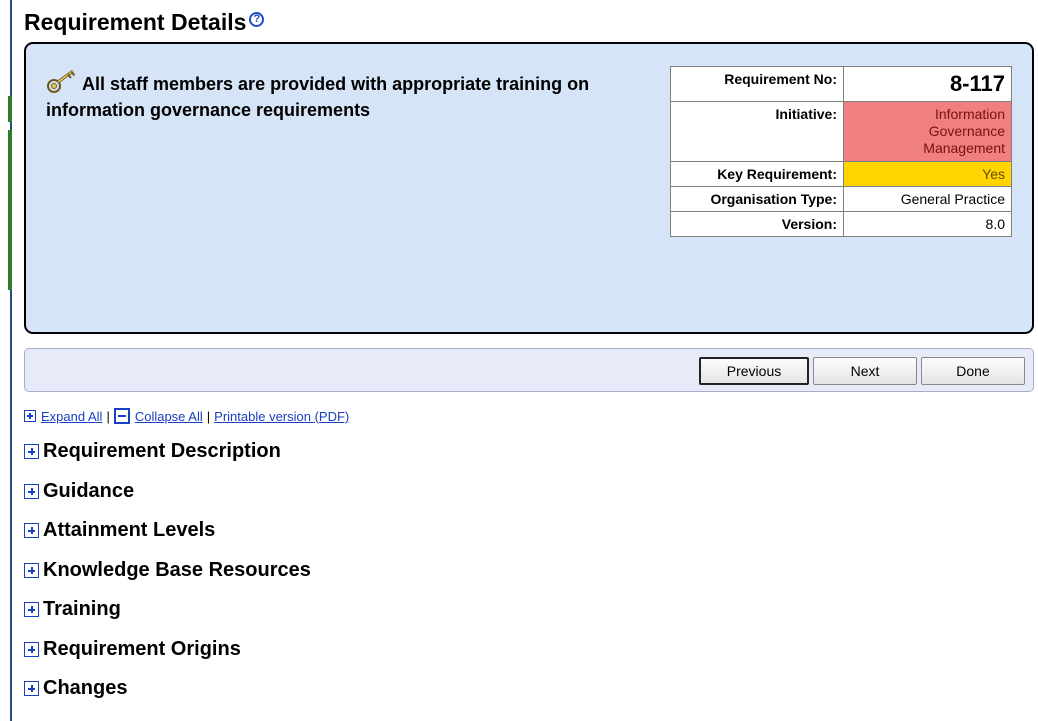 This screenshot has width=1038, height=721. I want to click on collapse-all-link: Collapse All, so click(169, 416).